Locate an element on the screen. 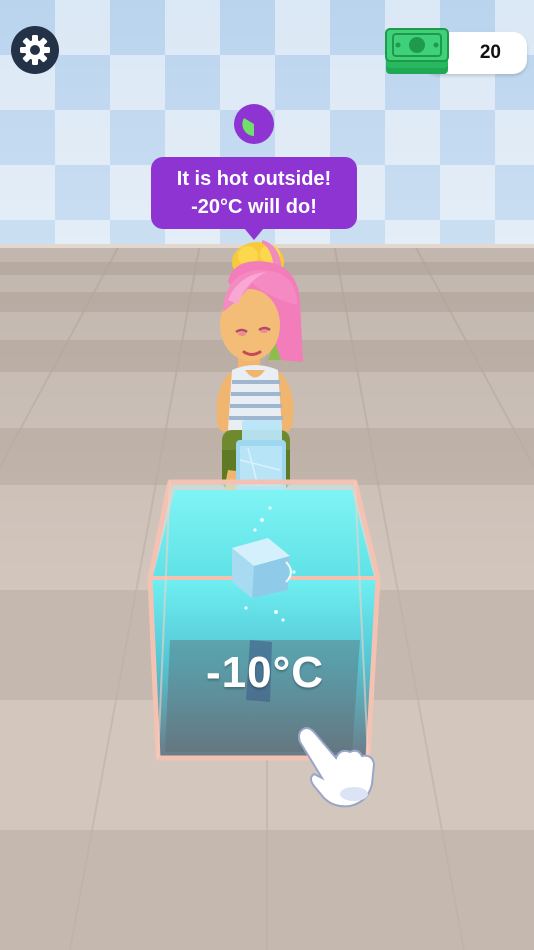 The image size is (534, 950). tank-temperature: -10°C is located at coordinates (265, 672).